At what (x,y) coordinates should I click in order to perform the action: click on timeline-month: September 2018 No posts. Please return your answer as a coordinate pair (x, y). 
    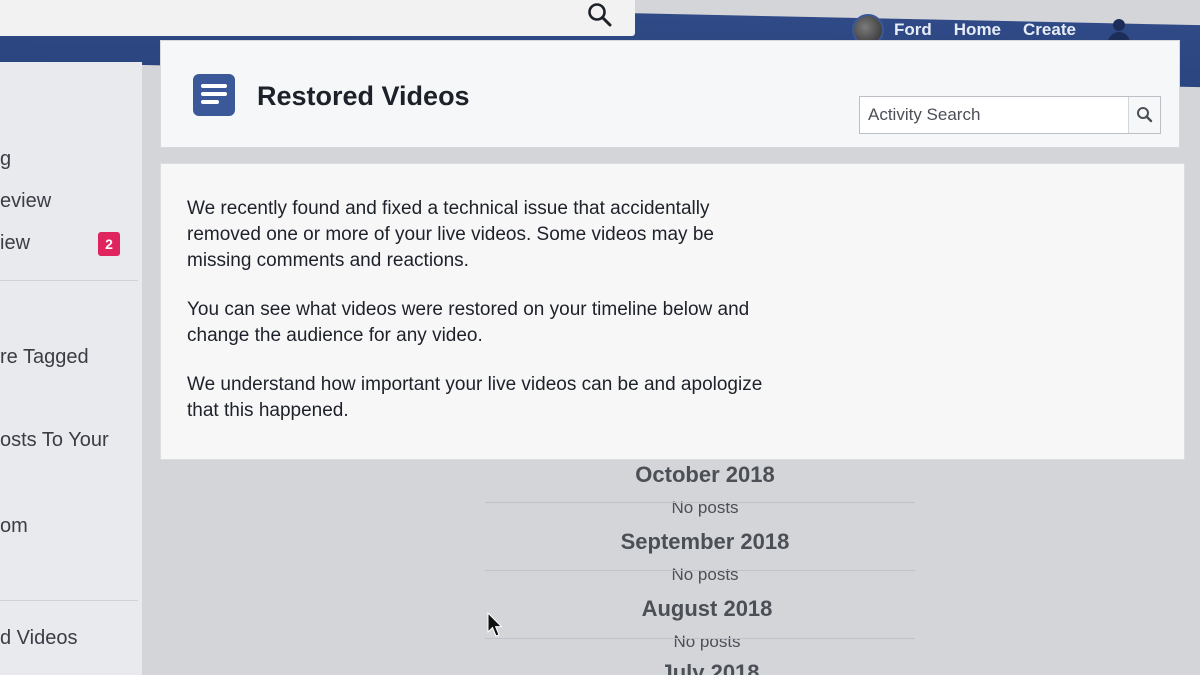
    Looking at the image, I should click on (705, 557).